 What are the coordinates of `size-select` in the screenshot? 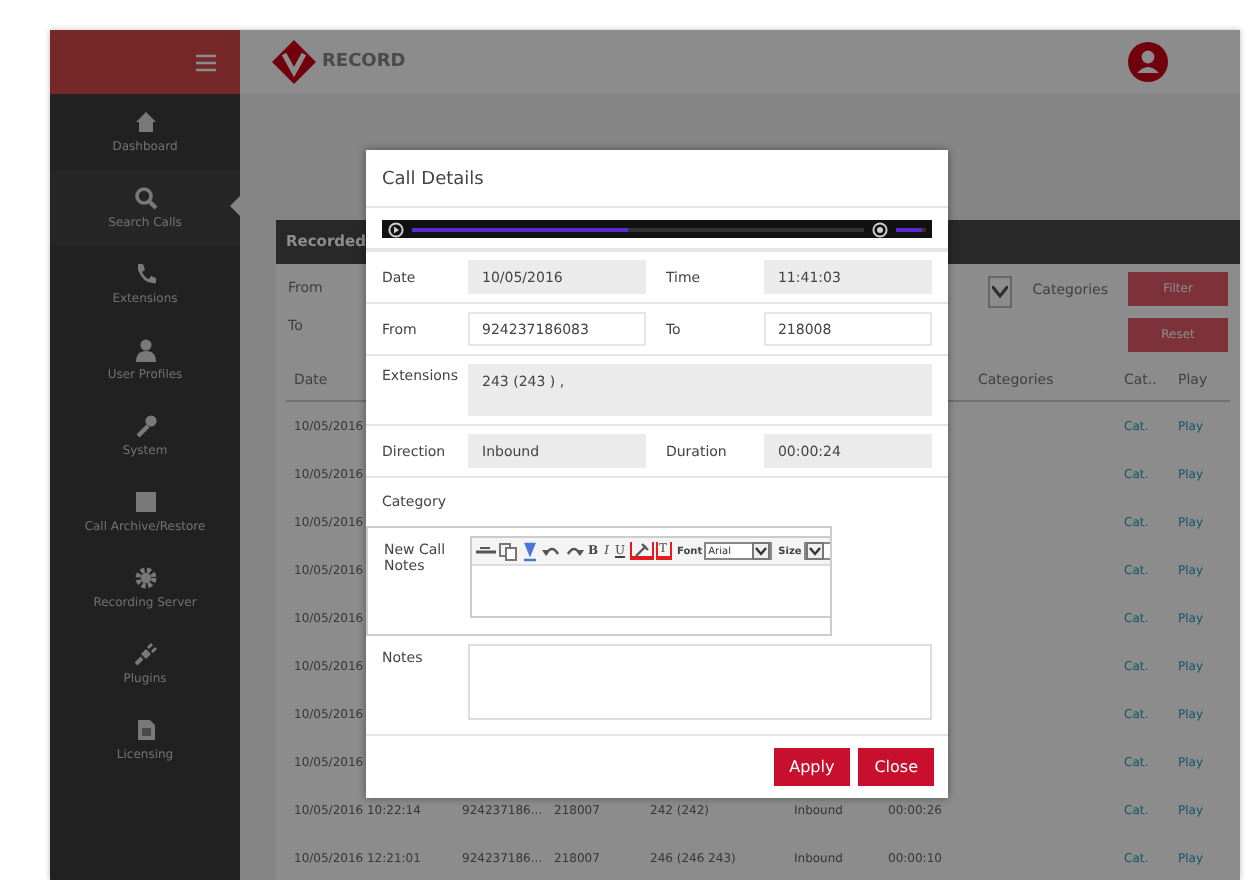 It's located at (816, 551).